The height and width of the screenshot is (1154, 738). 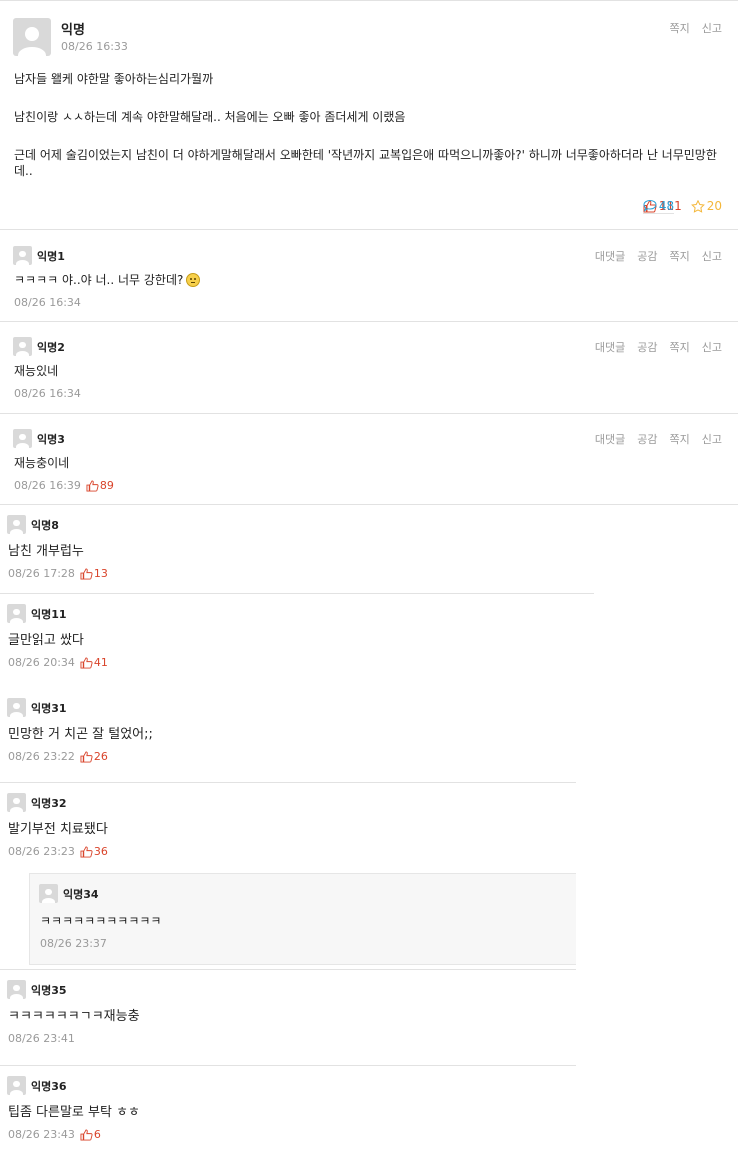 I want to click on comment-text: ㅋㅋㅋㅋ 야..야 너.. 너무 강한데?, so click(x=107, y=279).